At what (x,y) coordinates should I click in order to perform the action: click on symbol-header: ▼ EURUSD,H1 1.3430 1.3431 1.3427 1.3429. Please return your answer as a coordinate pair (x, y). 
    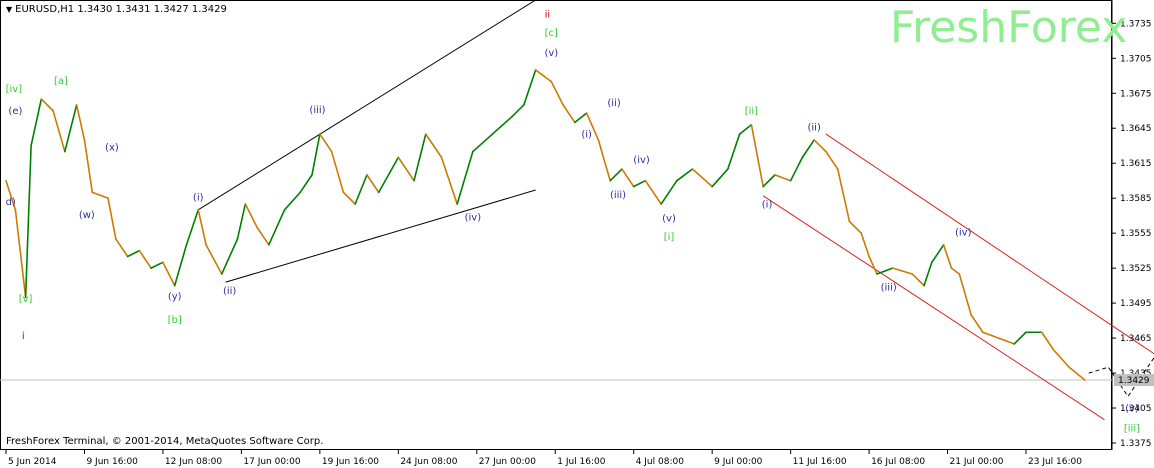
    Looking at the image, I should click on (116, 9).